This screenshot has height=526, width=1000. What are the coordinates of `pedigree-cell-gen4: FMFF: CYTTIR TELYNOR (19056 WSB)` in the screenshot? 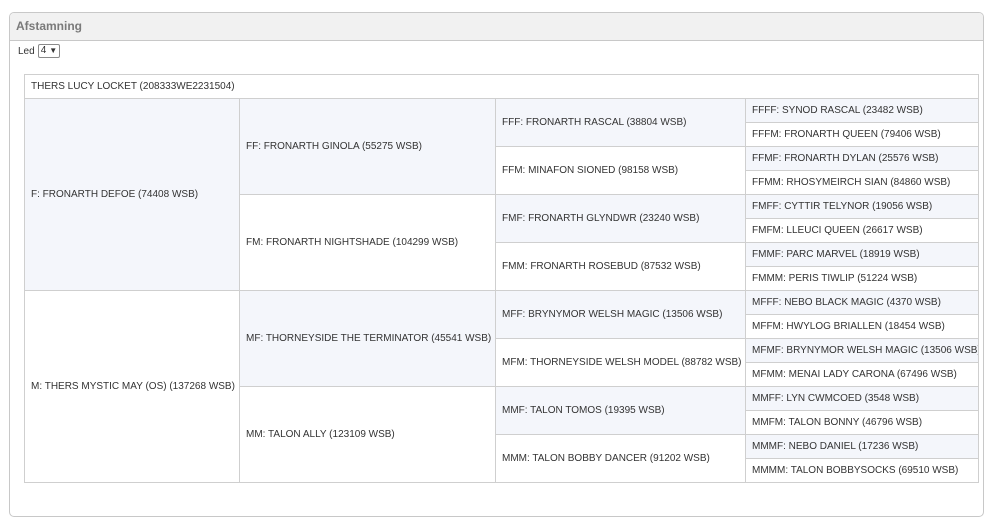 It's located at (862, 206).